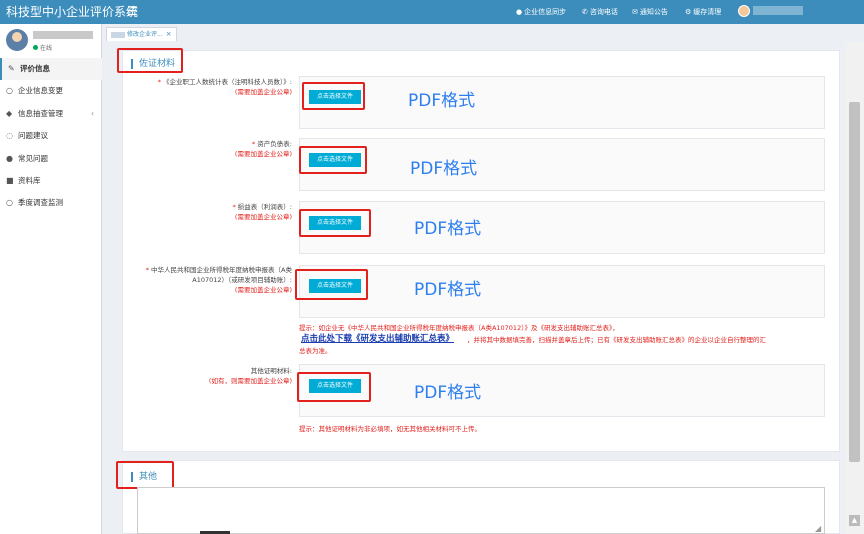  Describe the element at coordinates (92, 113) in the screenshot. I see `chevron-left-icon: ‹` at that location.